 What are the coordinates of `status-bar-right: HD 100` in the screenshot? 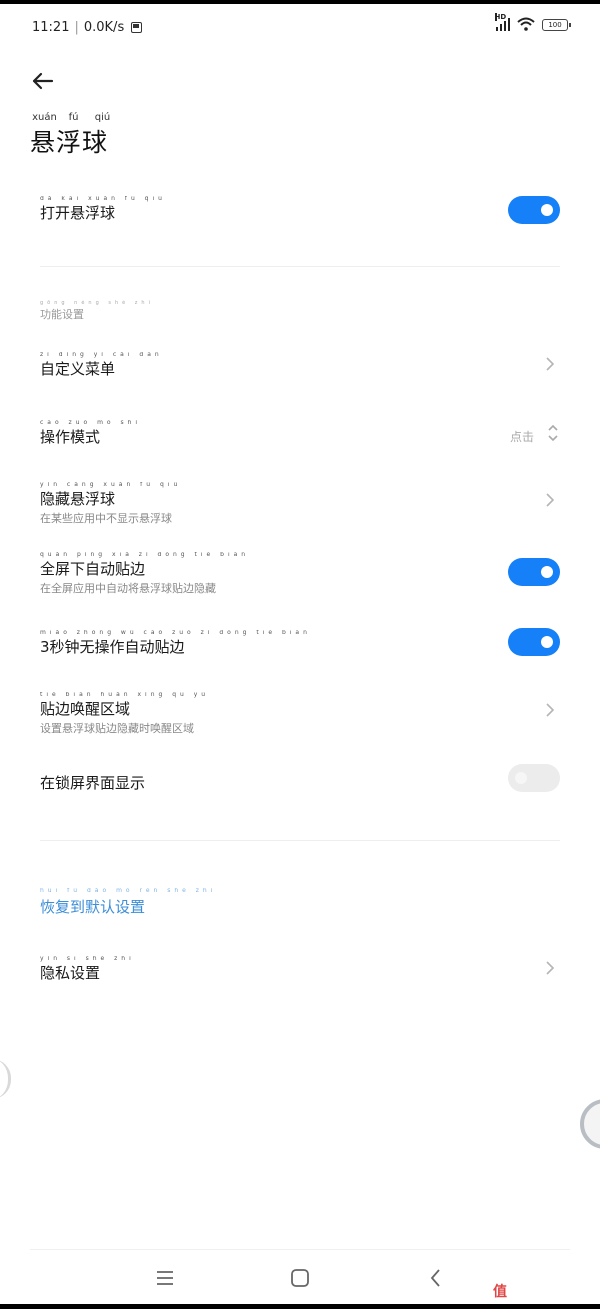 It's located at (532, 22).